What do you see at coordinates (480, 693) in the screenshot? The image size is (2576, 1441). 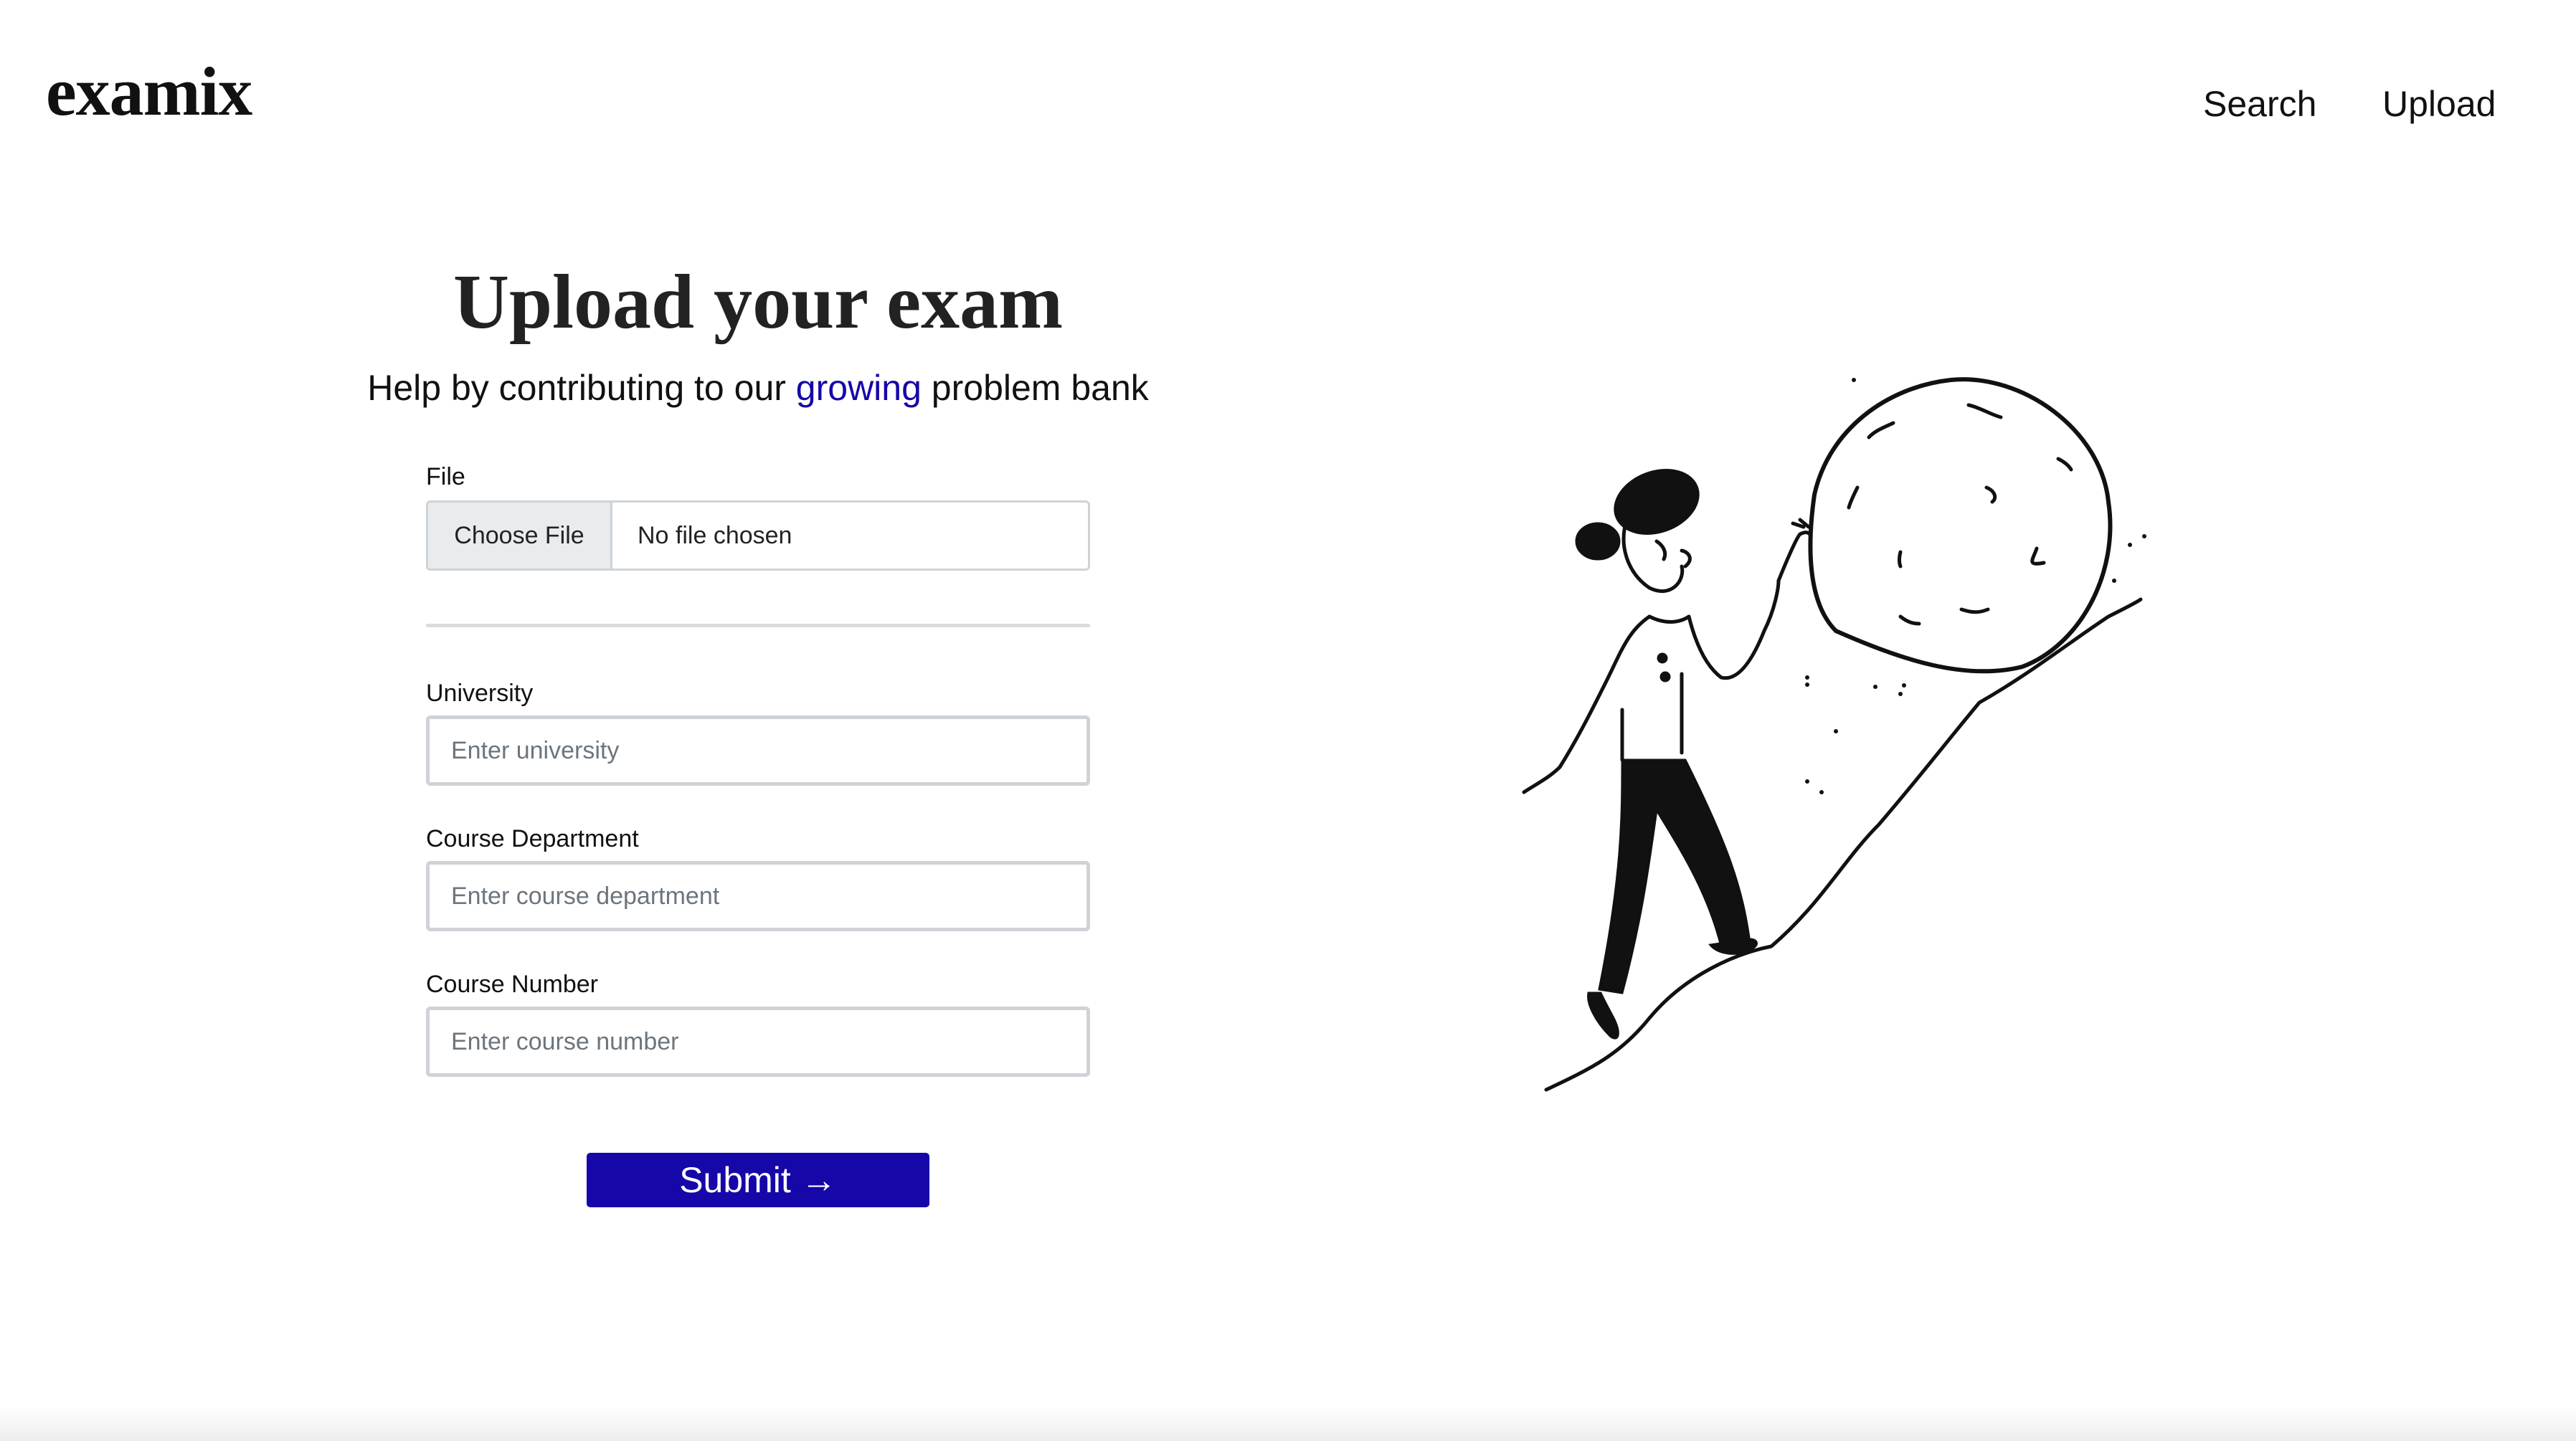 I see `university-label: University` at bounding box center [480, 693].